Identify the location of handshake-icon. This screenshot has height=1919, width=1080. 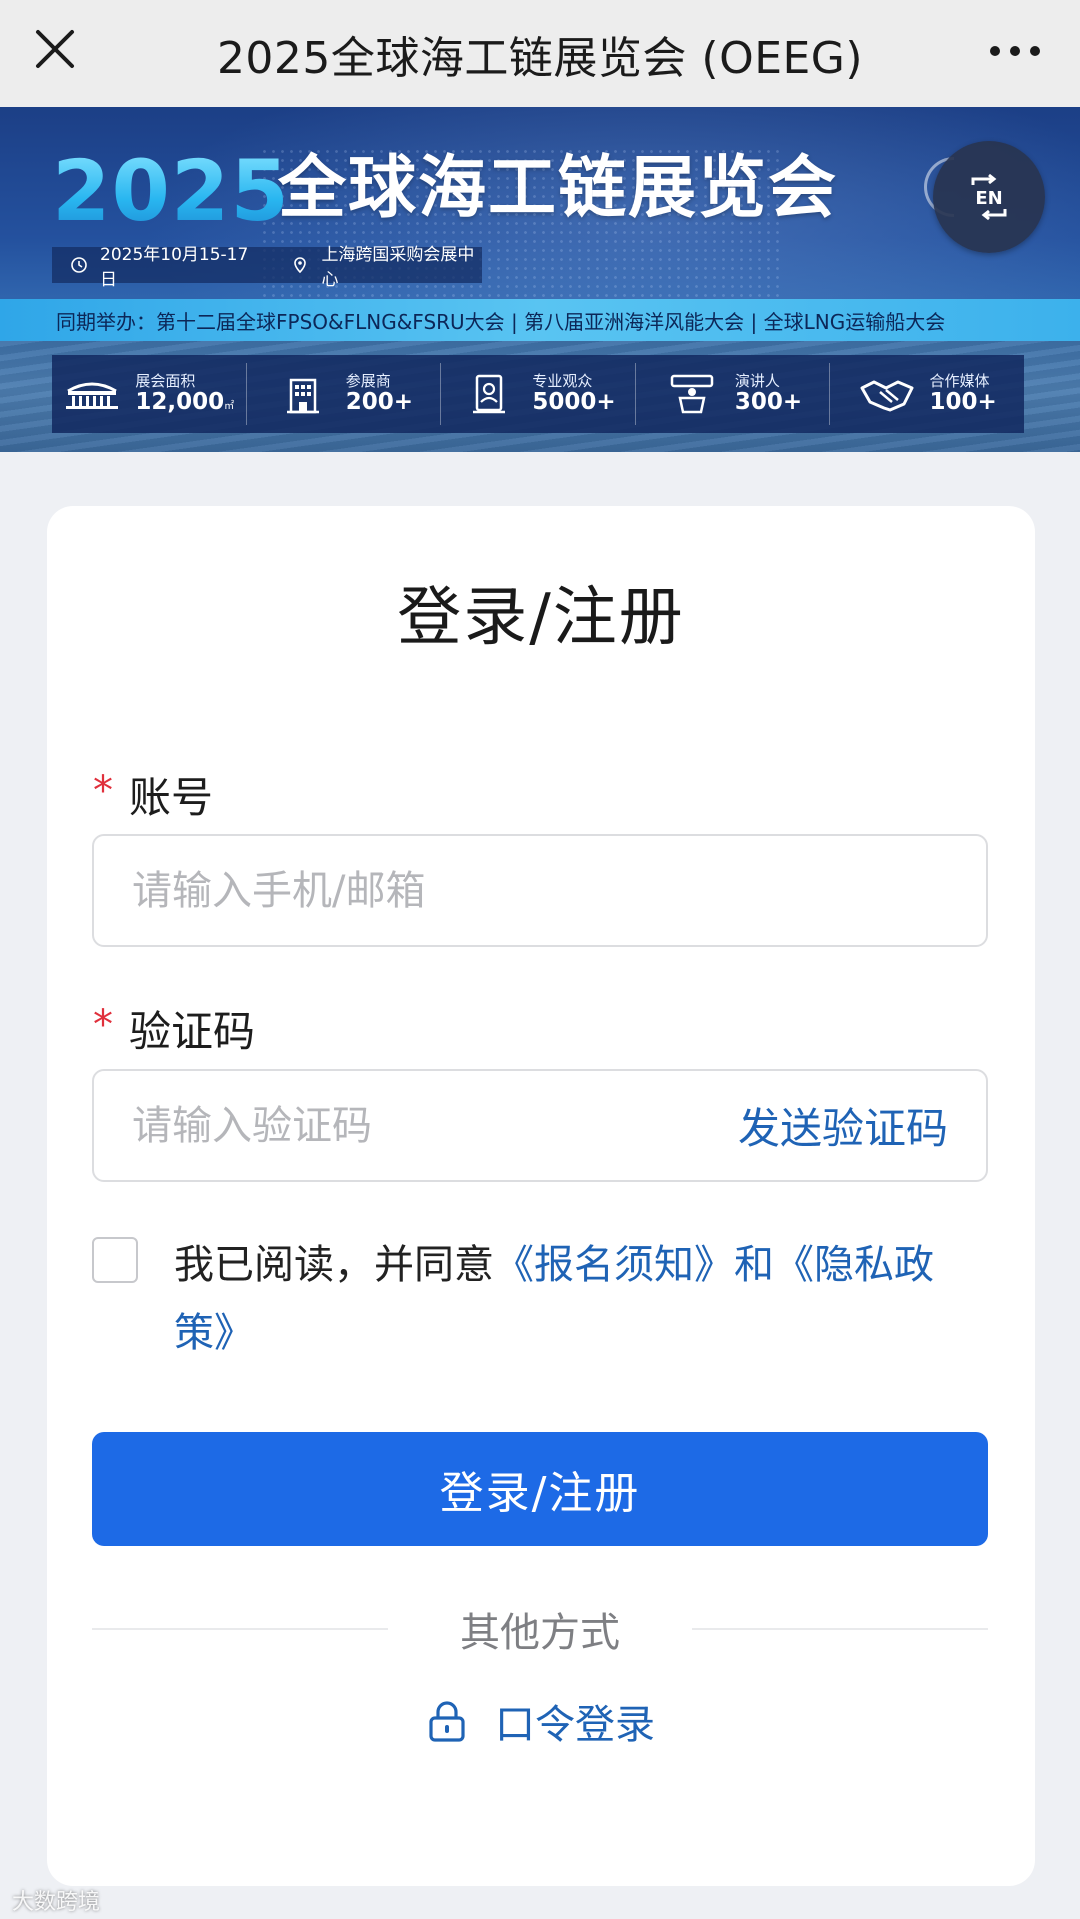
(887, 394).